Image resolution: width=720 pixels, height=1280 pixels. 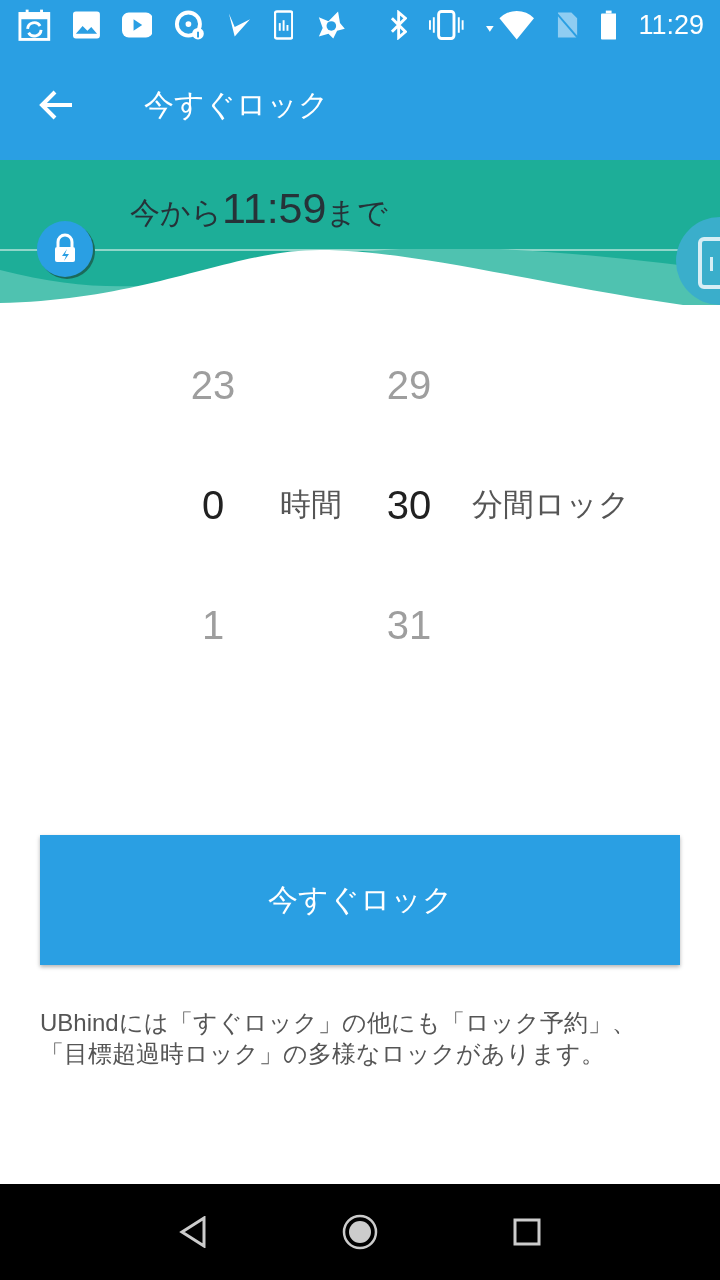 What do you see at coordinates (567, 25) in the screenshot?
I see `no-sim-icon` at bounding box center [567, 25].